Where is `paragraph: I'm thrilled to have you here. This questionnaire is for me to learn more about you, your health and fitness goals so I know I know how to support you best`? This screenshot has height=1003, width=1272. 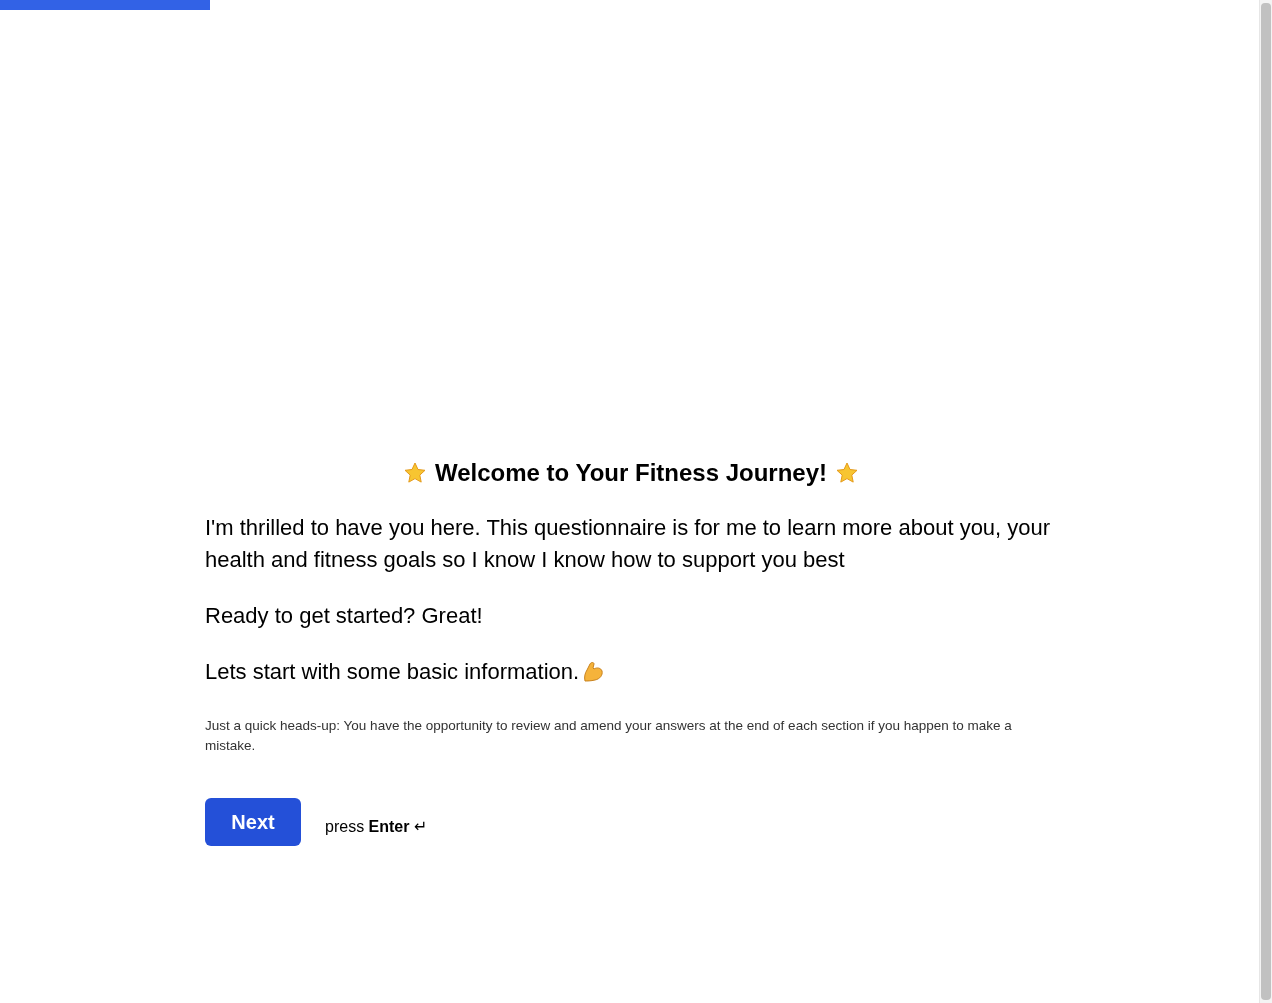 paragraph: I'm thrilled to have you here. This questionnaire is for me to learn more about you, your health and fitness goals so I know I know how to support you best is located at coordinates (628, 544).